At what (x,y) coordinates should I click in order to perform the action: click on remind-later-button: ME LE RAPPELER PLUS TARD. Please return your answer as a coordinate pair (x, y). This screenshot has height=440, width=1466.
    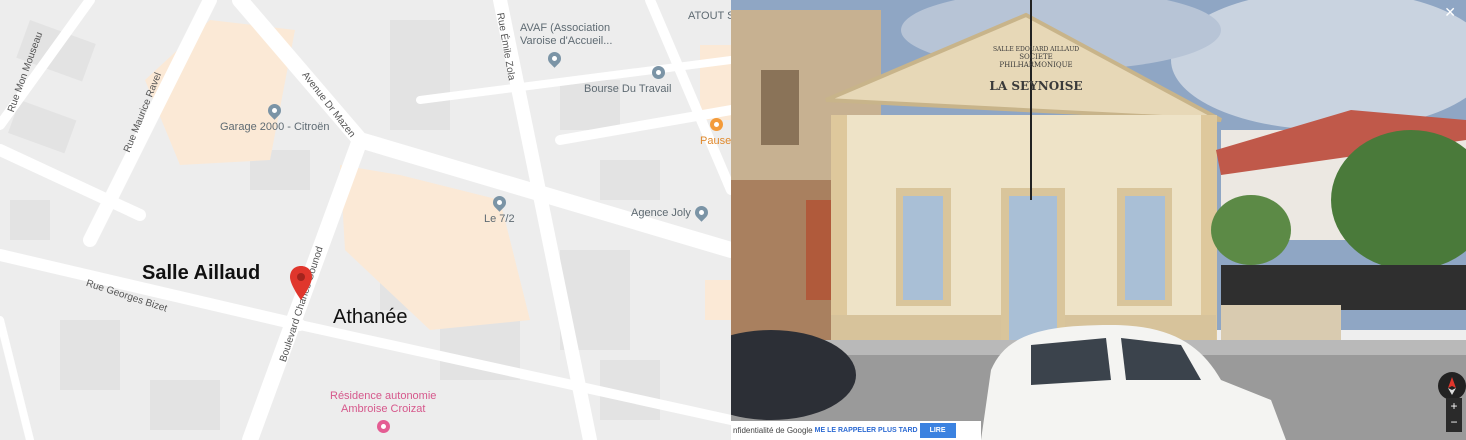
    Looking at the image, I should click on (866, 430).